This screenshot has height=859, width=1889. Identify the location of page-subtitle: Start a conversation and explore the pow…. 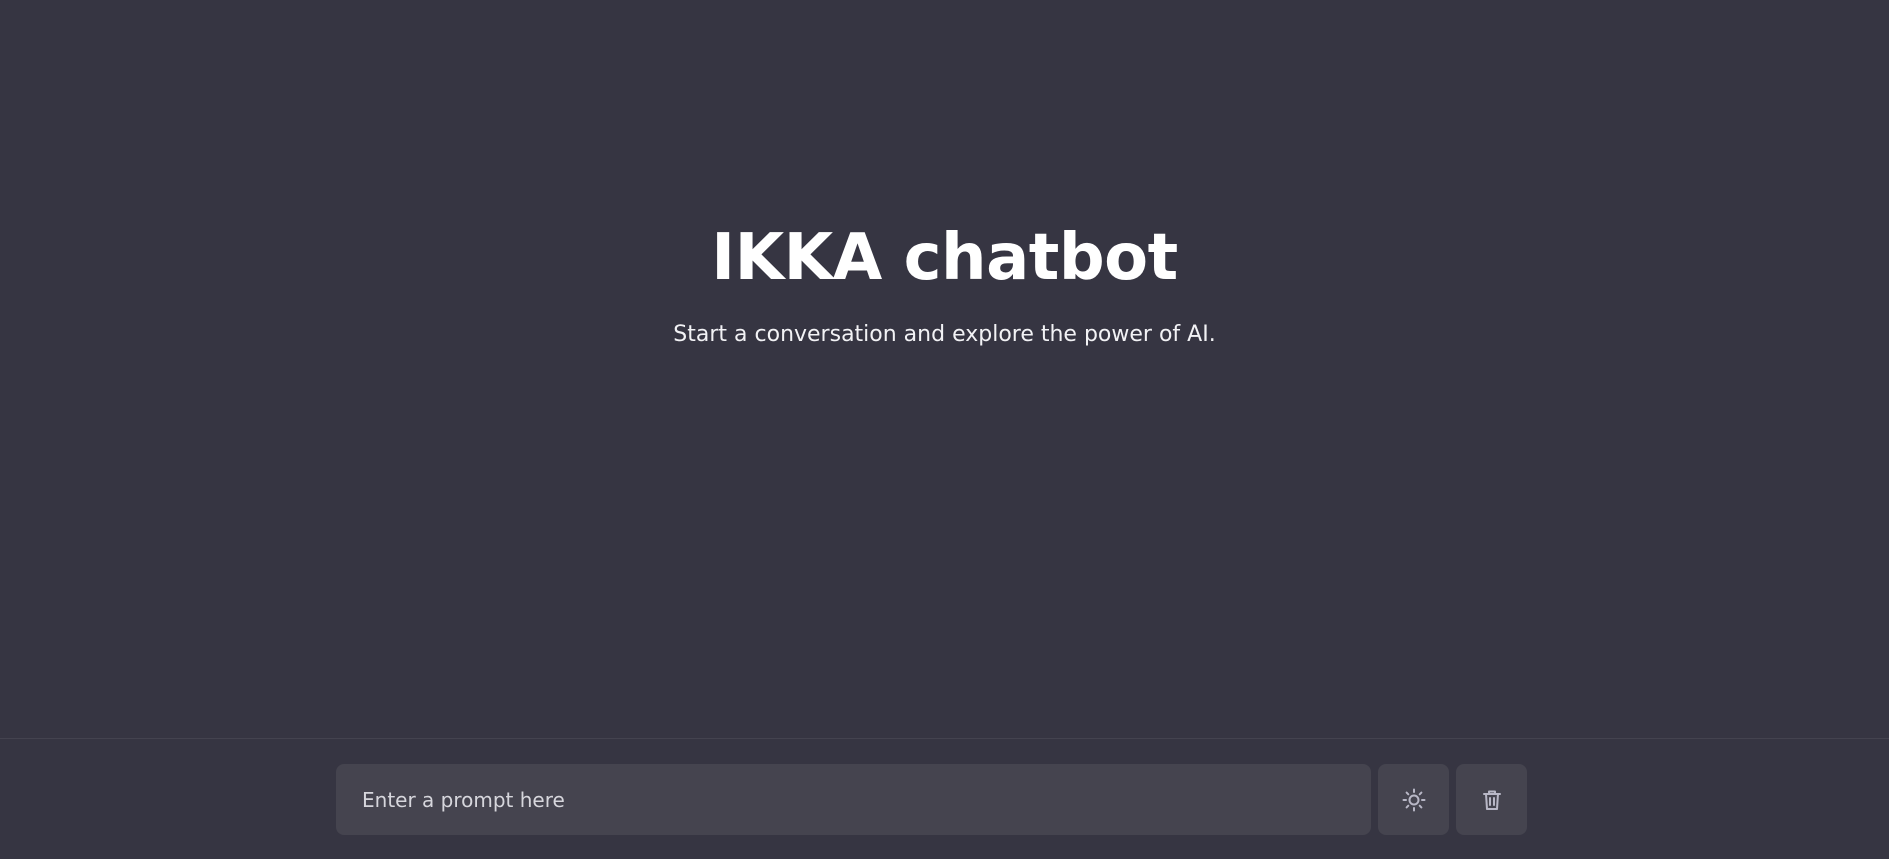
(944, 334).